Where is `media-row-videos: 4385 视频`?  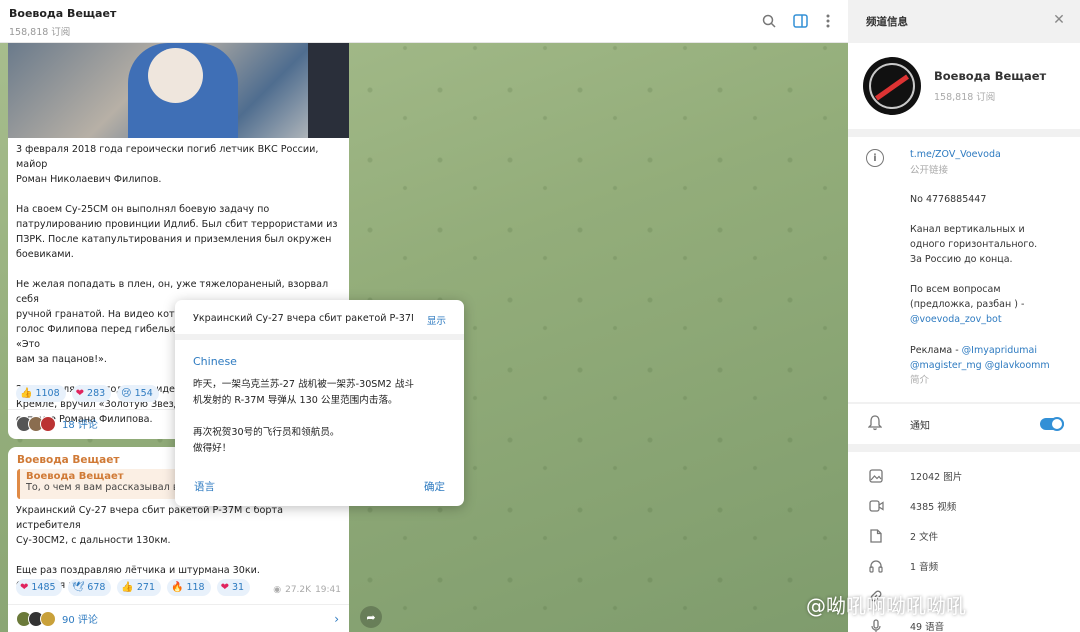 media-row-videos: 4385 视频 is located at coordinates (964, 506).